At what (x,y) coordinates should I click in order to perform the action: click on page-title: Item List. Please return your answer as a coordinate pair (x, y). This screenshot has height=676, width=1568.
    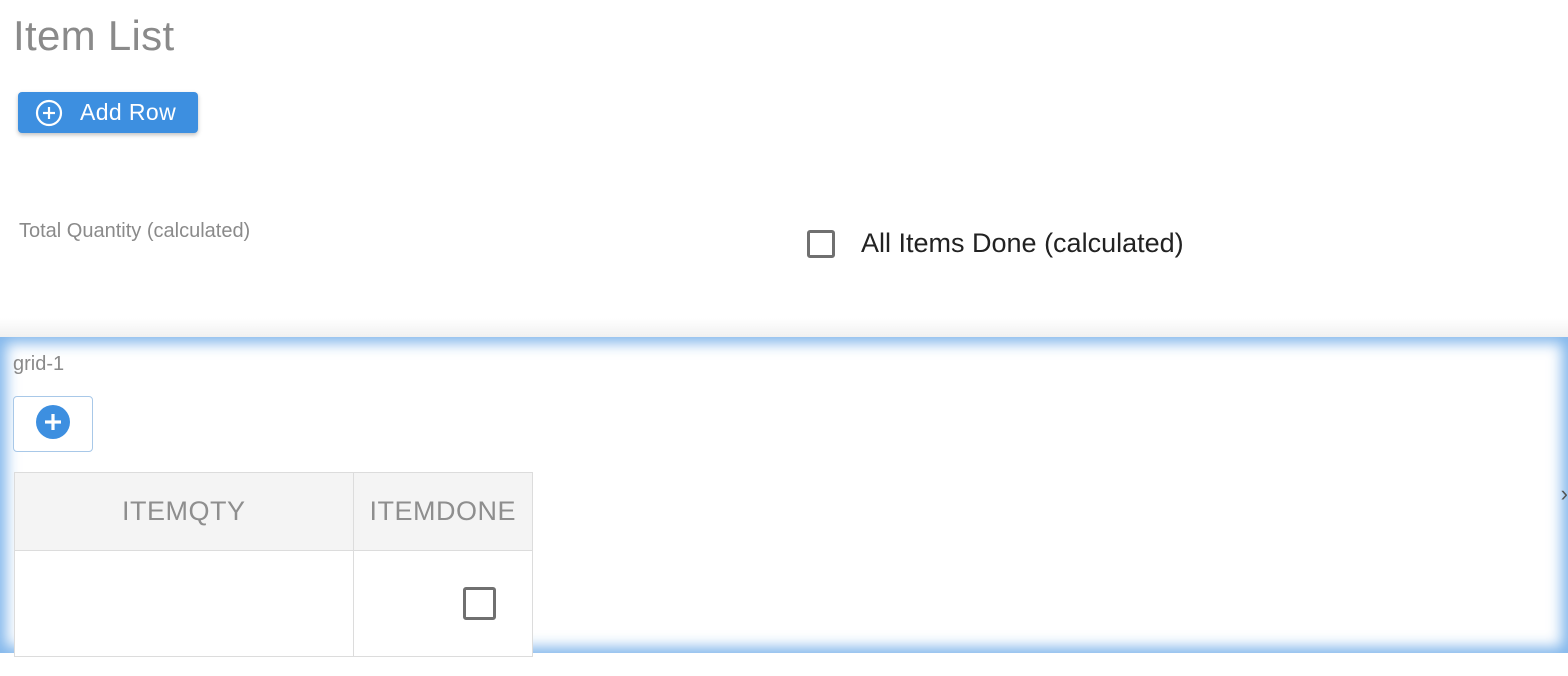
    Looking at the image, I should click on (94, 35).